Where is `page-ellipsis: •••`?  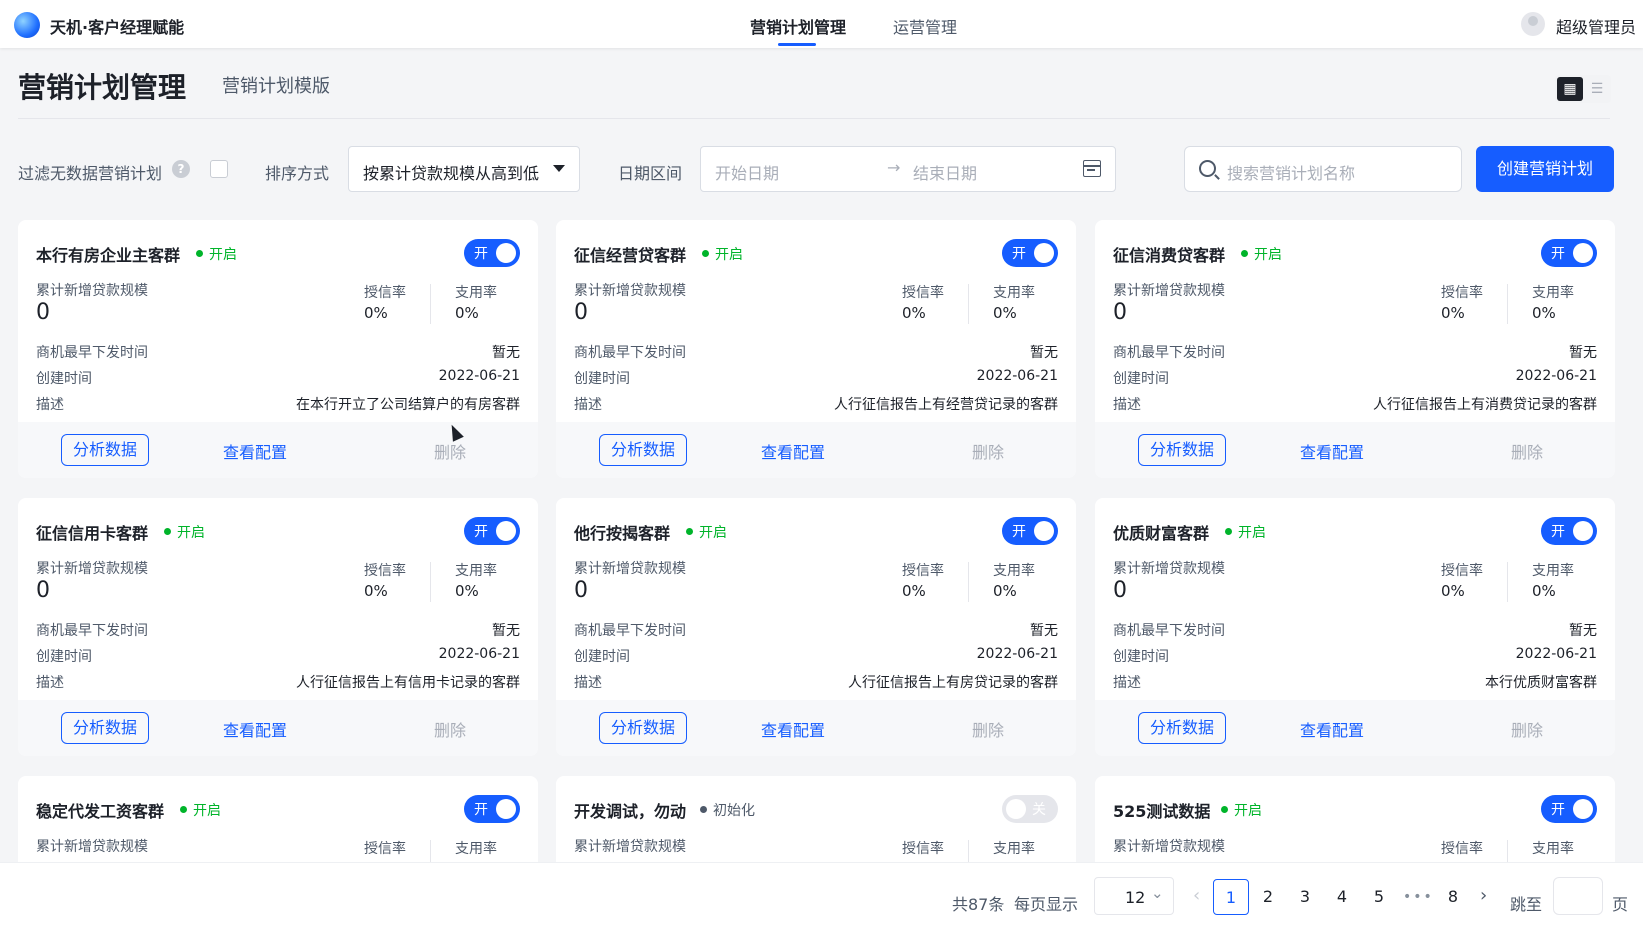 page-ellipsis: ••• is located at coordinates (1418, 897).